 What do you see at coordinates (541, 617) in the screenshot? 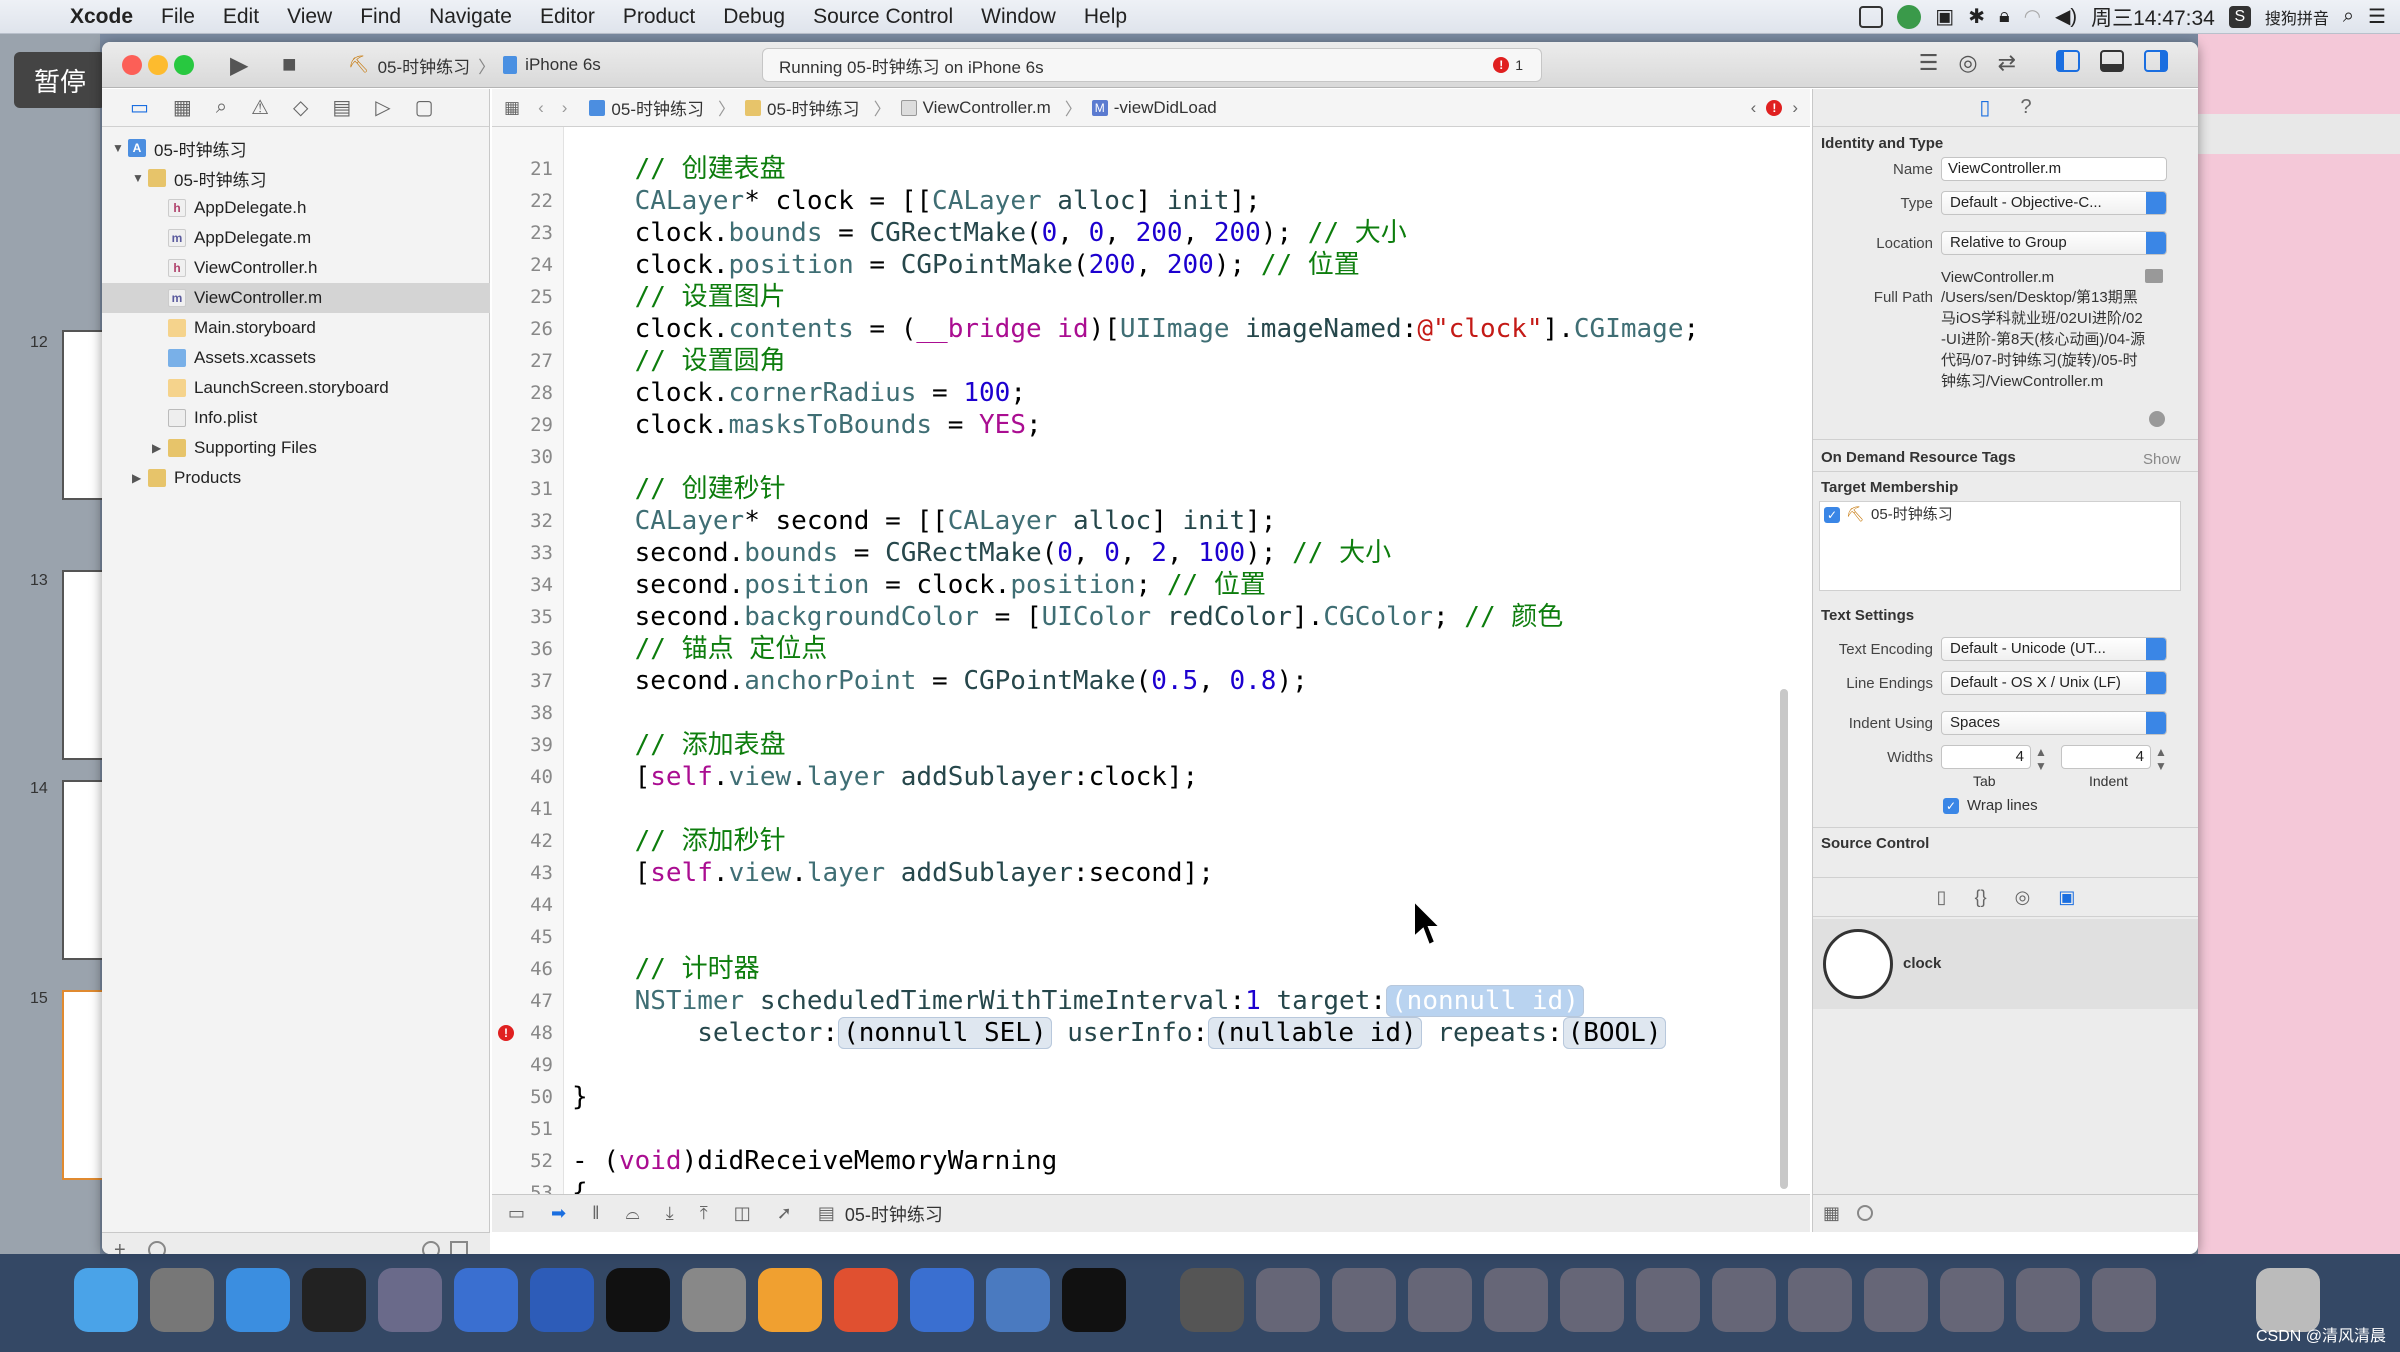
I see `line-number: 35` at bounding box center [541, 617].